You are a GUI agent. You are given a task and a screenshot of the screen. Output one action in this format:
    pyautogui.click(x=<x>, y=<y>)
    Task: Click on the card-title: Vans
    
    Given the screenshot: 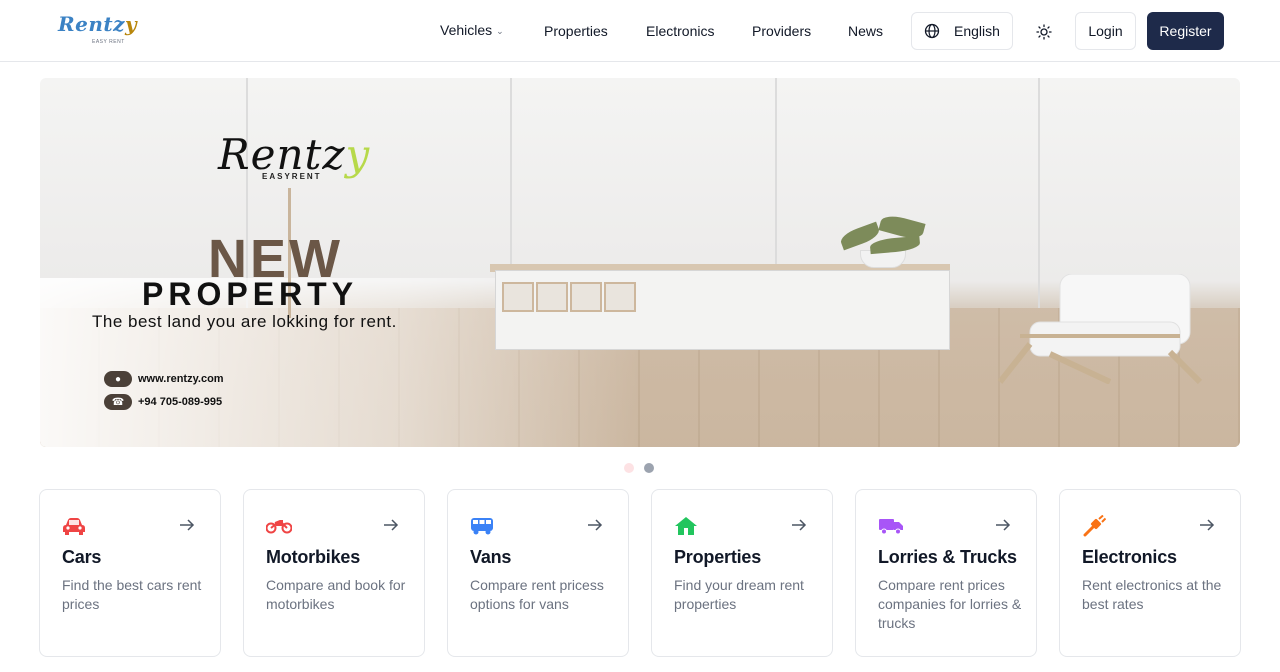 What is the action you would take?
    pyautogui.click(x=491, y=557)
    